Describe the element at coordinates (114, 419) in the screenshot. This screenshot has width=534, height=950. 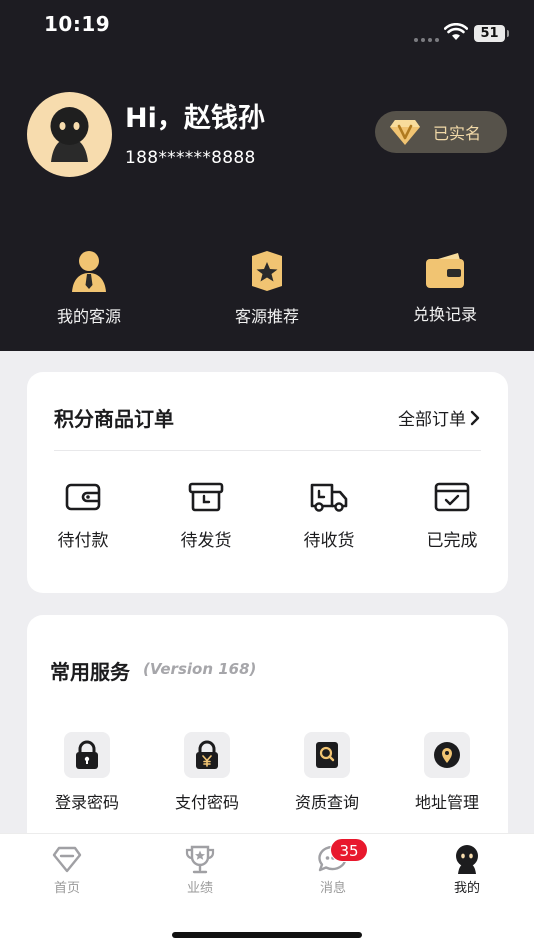
I see `orders-title: 积分商品订单` at that location.